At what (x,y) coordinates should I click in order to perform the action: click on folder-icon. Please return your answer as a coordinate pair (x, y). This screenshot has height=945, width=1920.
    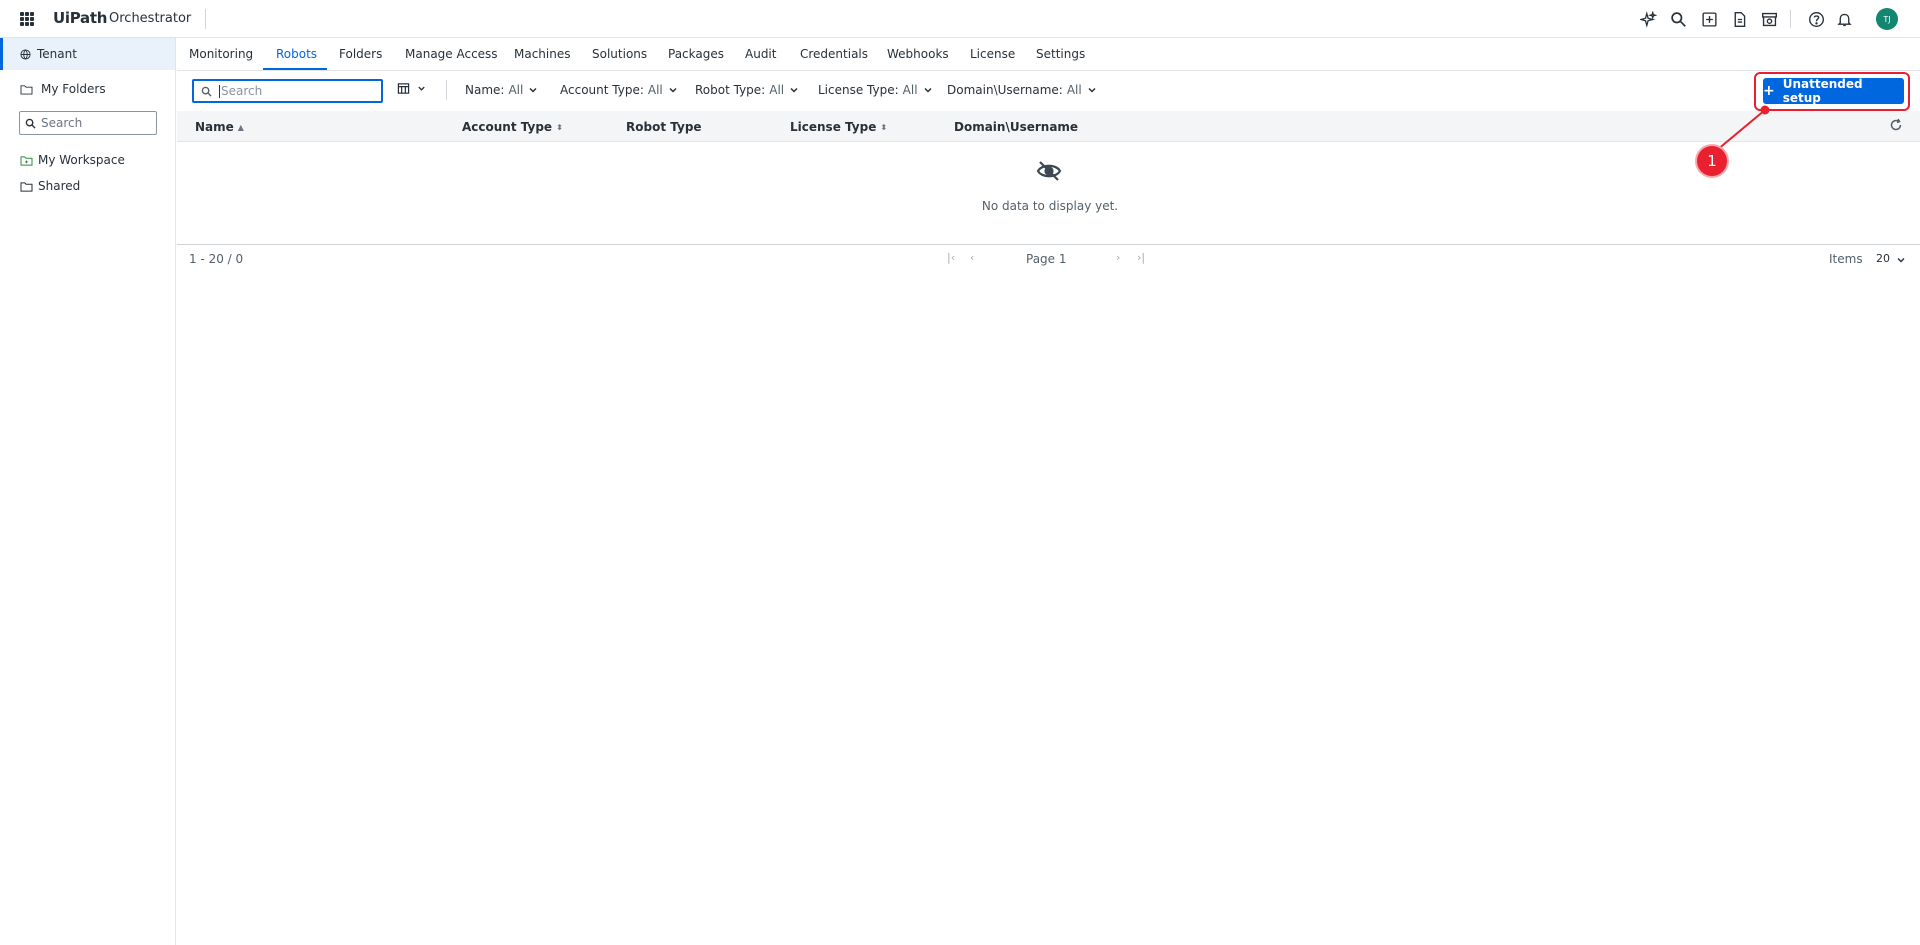
    Looking at the image, I should click on (26, 186).